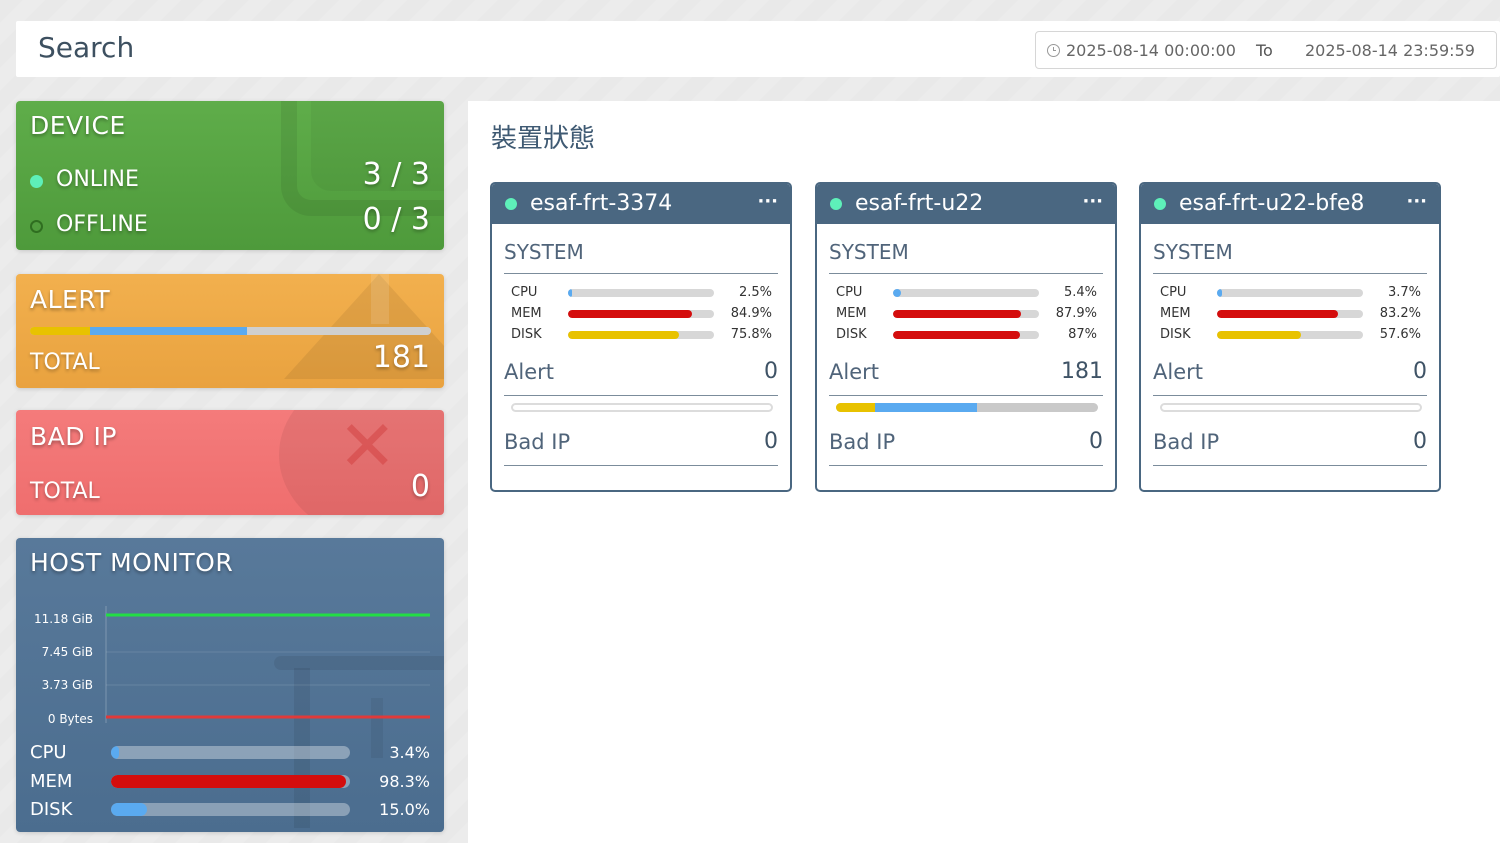 This screenshot has height=843, width=1500. What do you see at coordinates (1076, 313) in the screenshot?
I see `mem-value: 87.9%` at bounding box center [1076, 313].